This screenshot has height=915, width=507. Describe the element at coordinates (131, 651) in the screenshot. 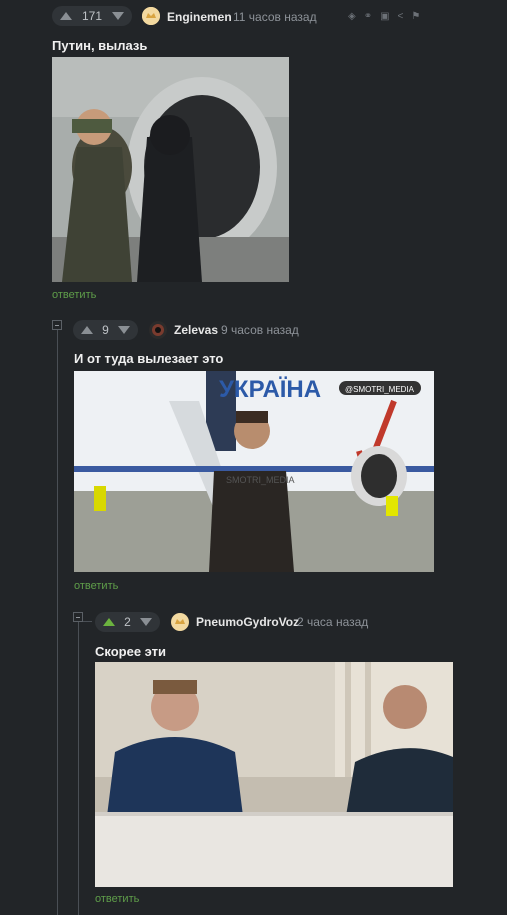

I see `comment-text: Скорее эти` at that location.